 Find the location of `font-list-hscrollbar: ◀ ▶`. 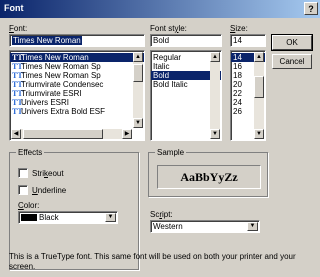

font-list-hscrollbar: ◀ ▶ is located at coordinates (71, 134).